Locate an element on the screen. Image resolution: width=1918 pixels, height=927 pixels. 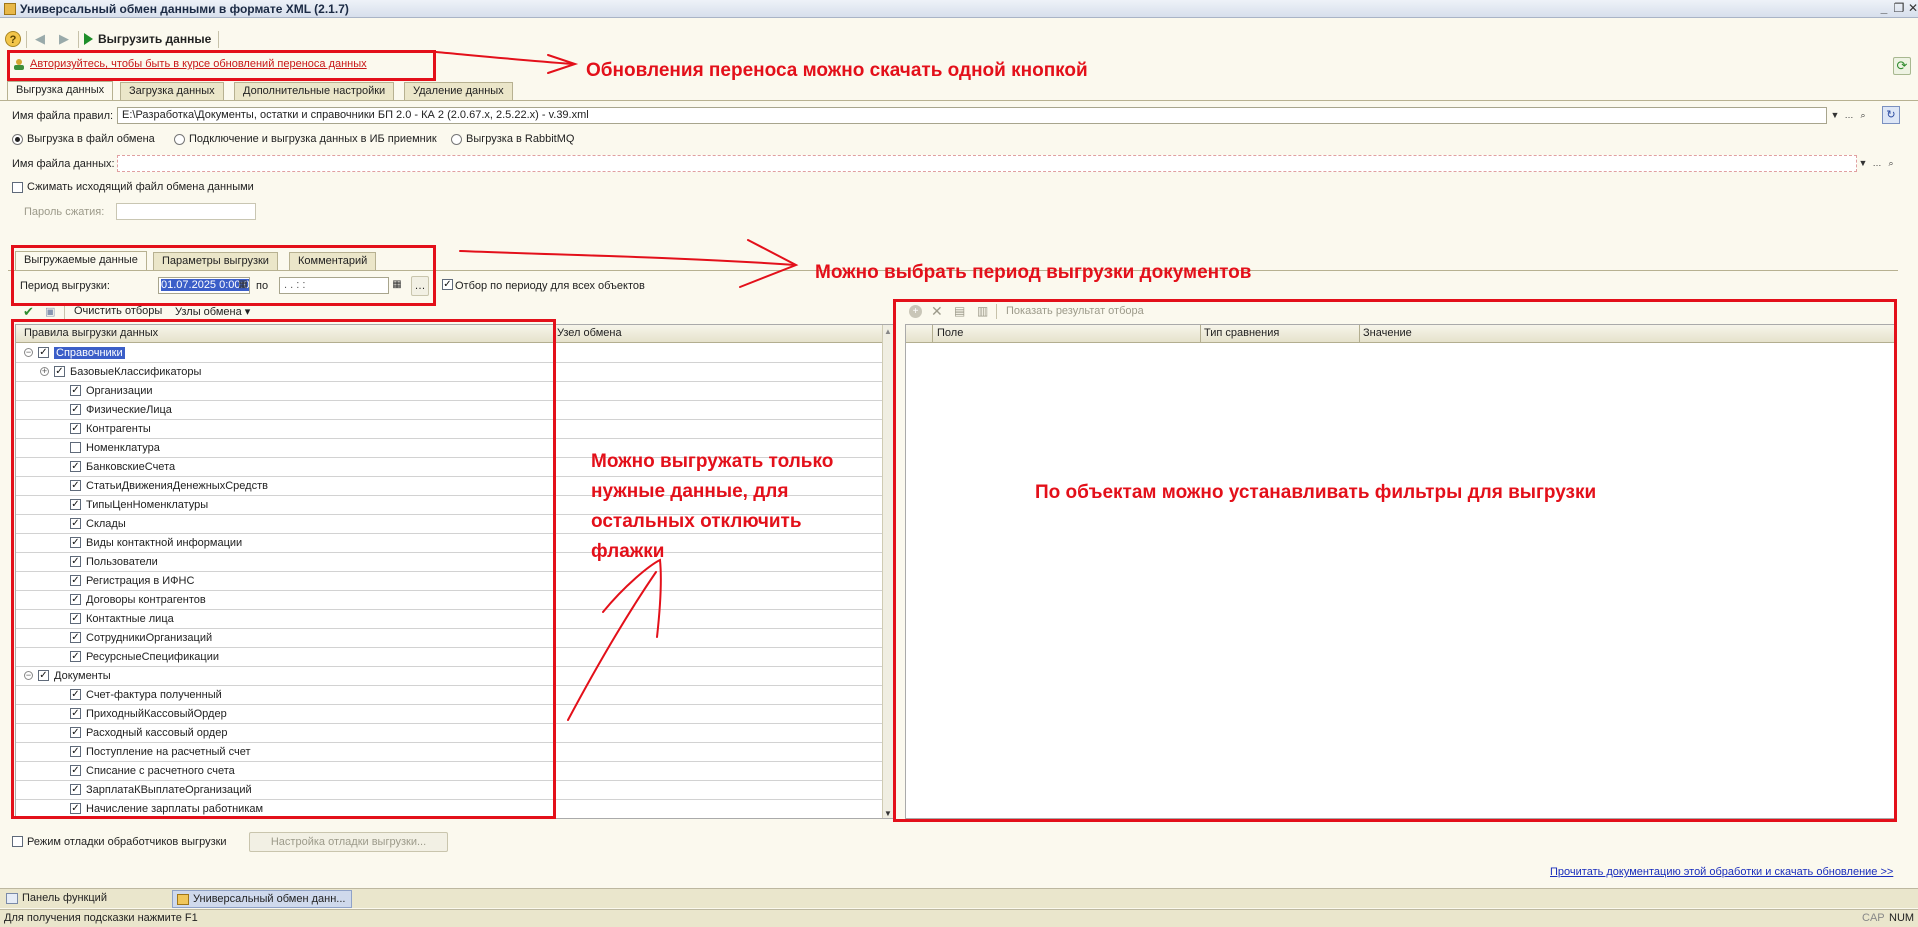
status-hint: Для получения подсказки нажмите F1 is located at coordinates (101, 918).